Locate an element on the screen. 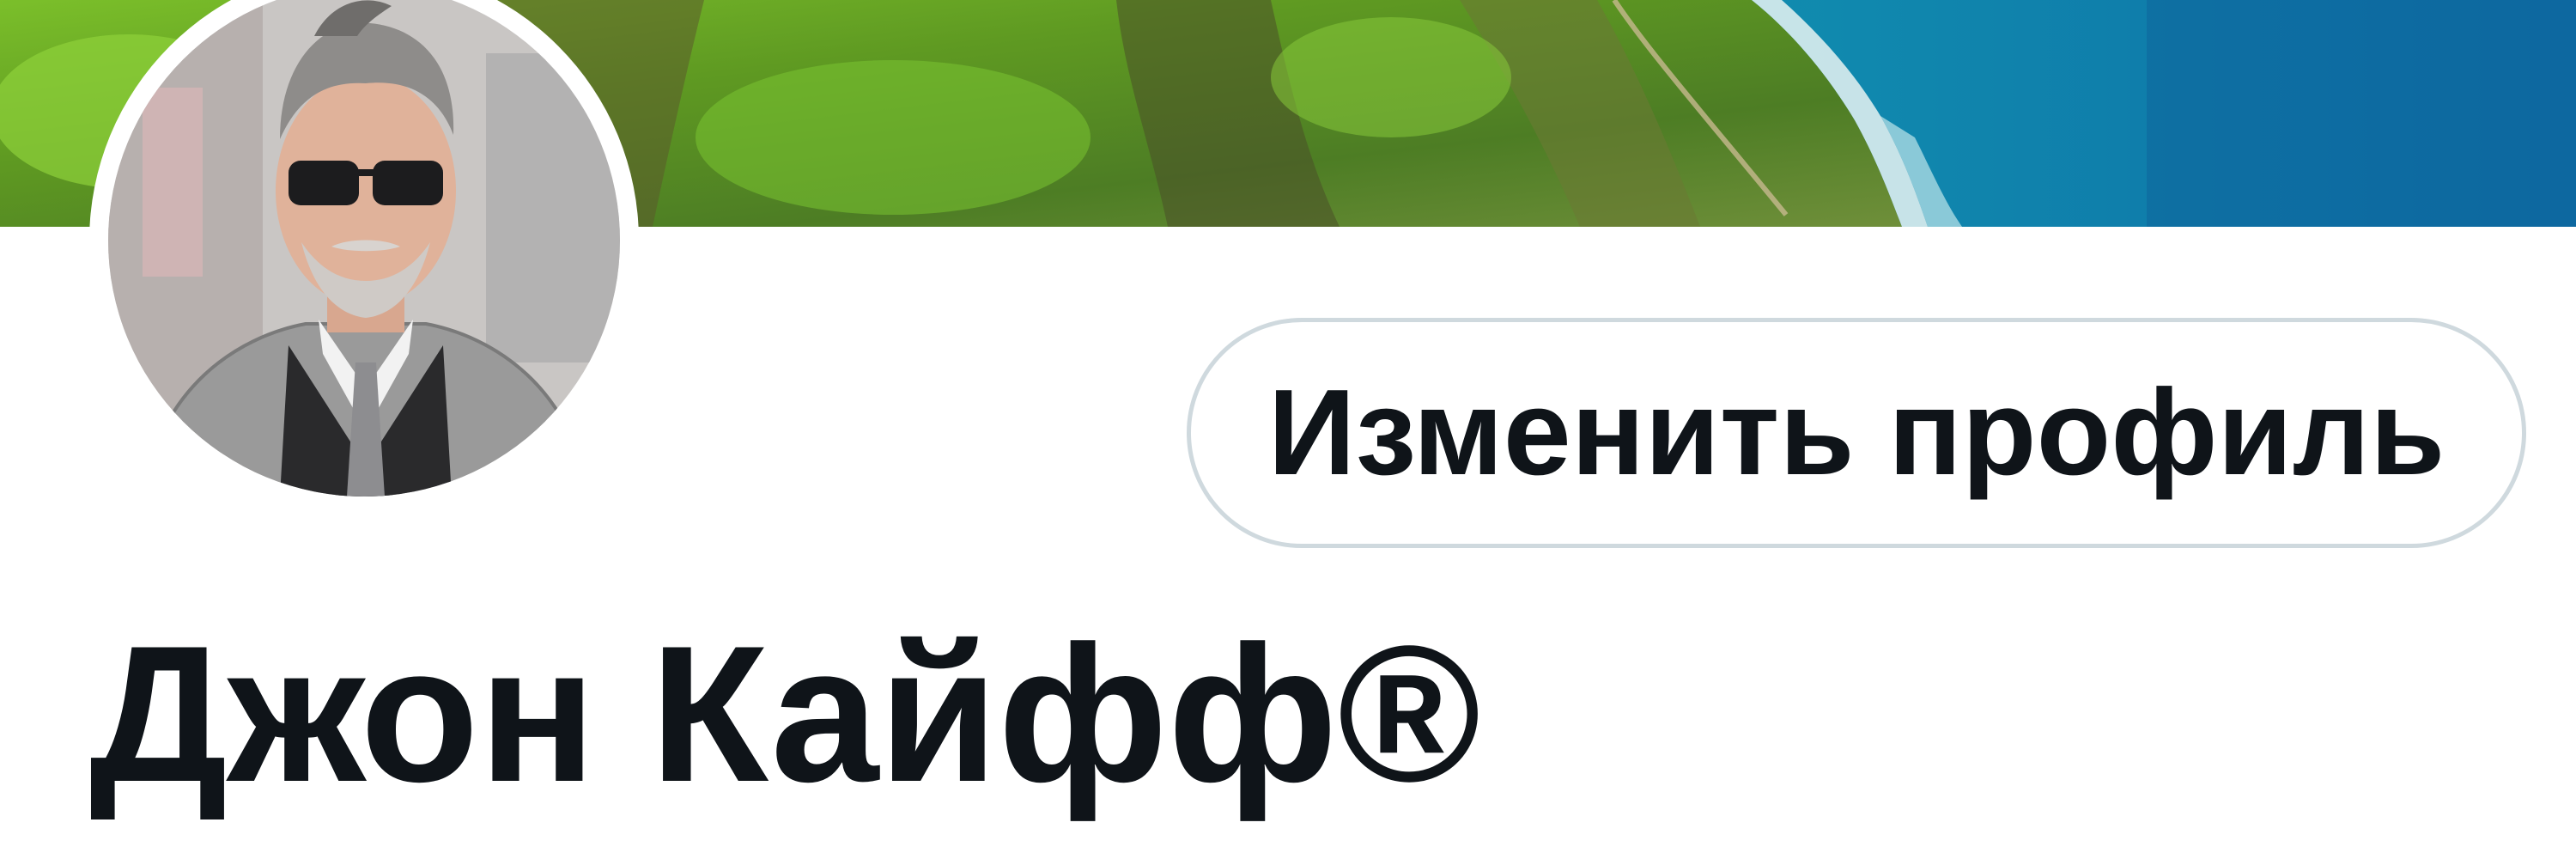 Image resolution: width=2576 pixels, height=859 pixels. edit-profile-label: Изменить профиль is located at coordinates (1856, 432).